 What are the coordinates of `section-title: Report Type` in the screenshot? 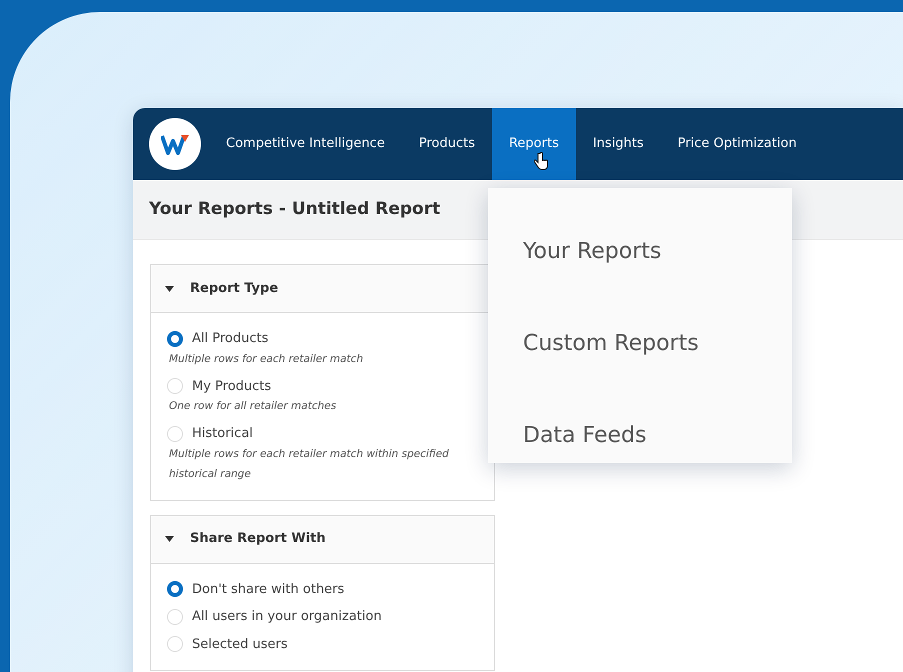 It's located at (234, 289).